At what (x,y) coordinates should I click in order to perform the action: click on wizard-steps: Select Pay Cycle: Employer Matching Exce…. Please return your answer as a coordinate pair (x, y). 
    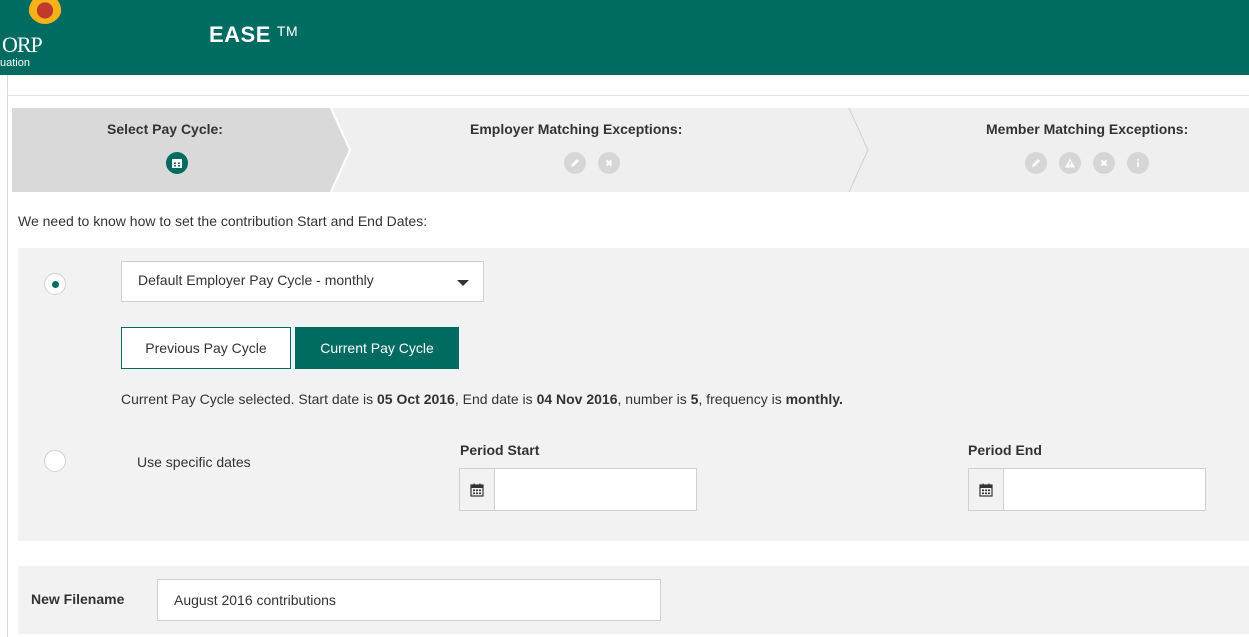
    Looking at the image, I should click on (630, 150).